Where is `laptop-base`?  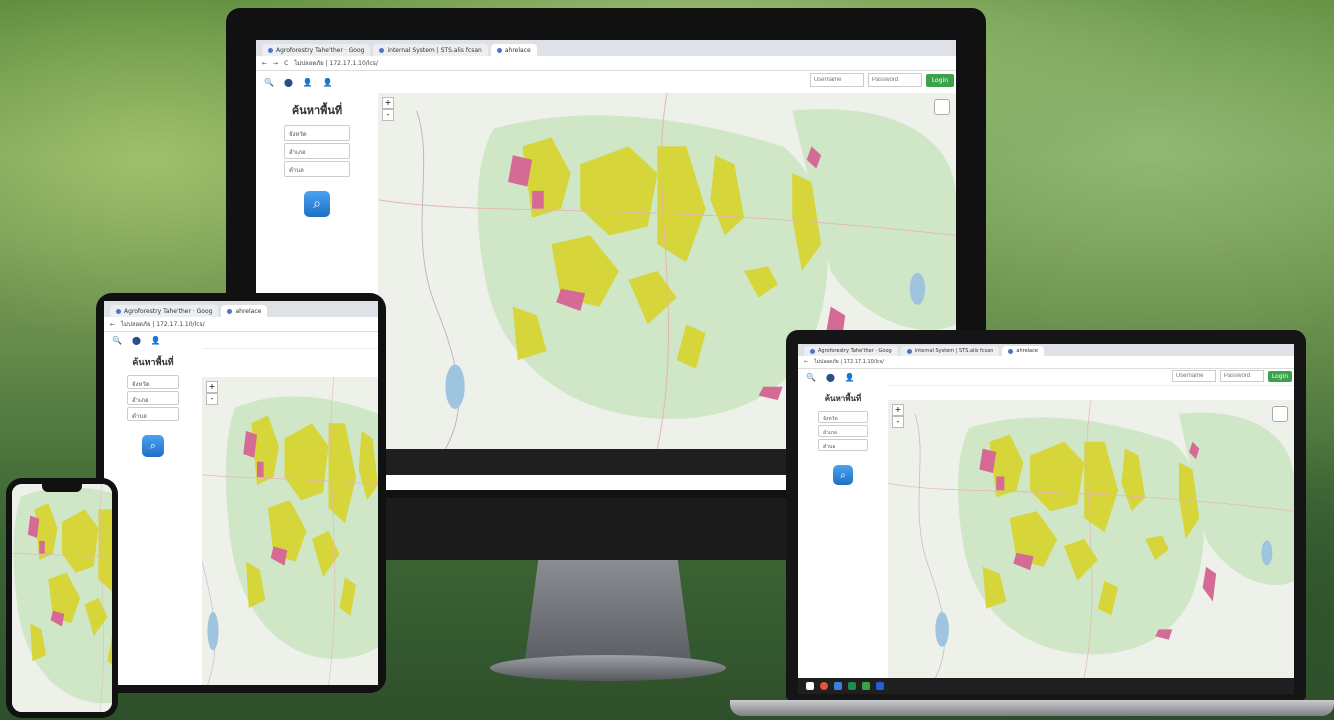
laptop-base is located at coordinates (1032, 708).